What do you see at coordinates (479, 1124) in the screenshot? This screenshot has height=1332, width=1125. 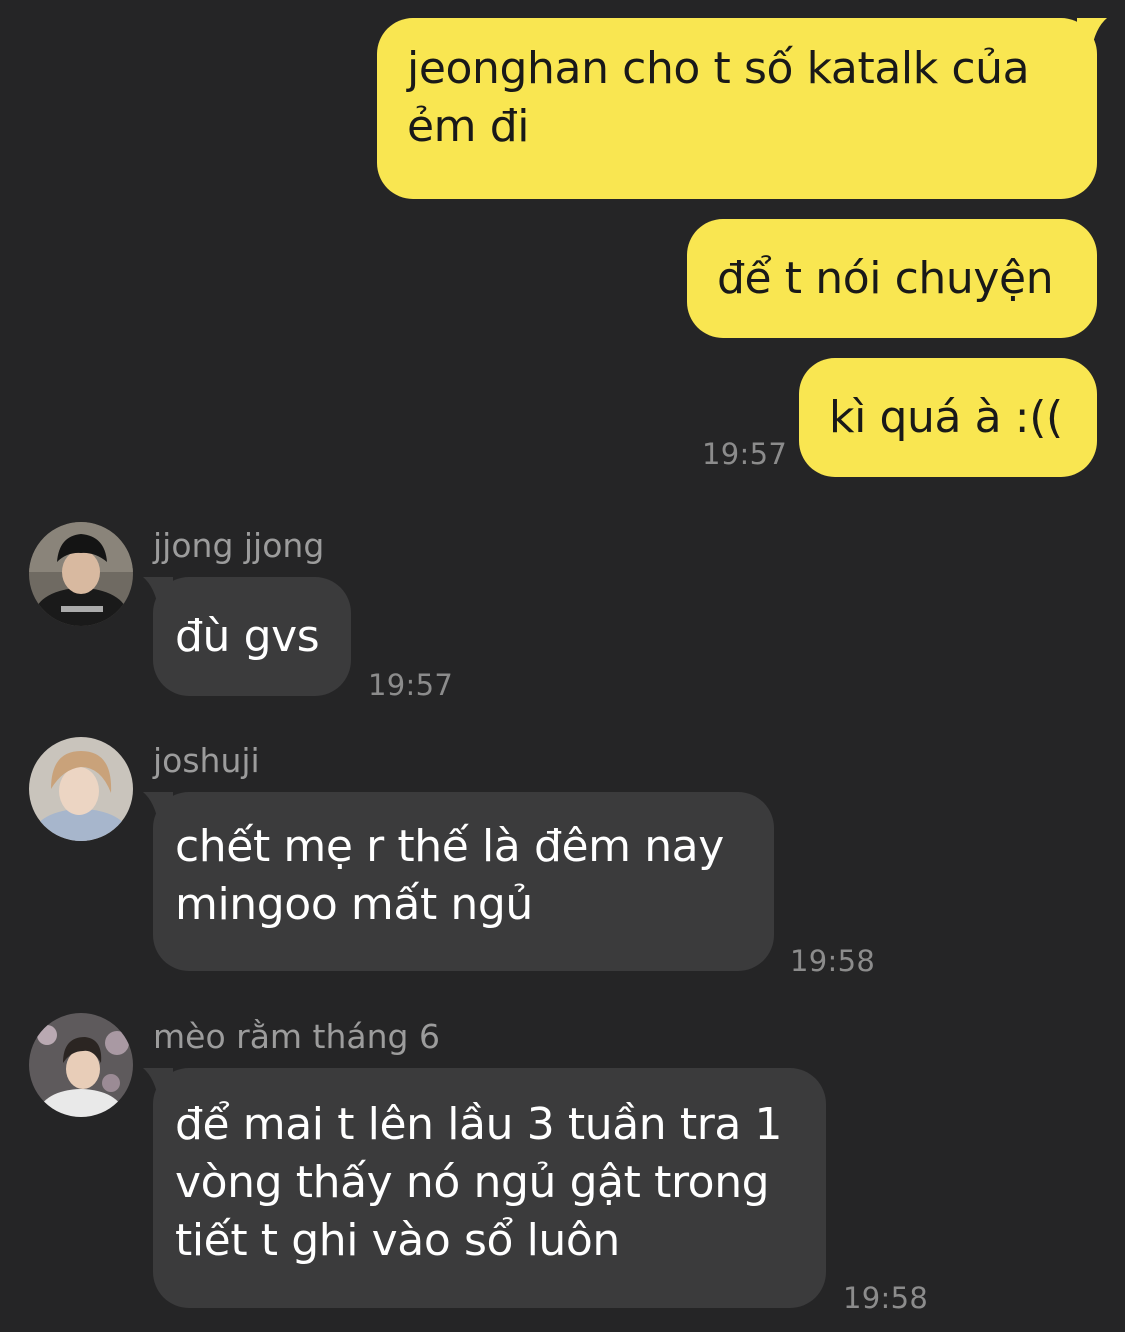 I see `message-text: để mai t lên lầu 3 tuần tra 1` at bounding box center [479, 1124].